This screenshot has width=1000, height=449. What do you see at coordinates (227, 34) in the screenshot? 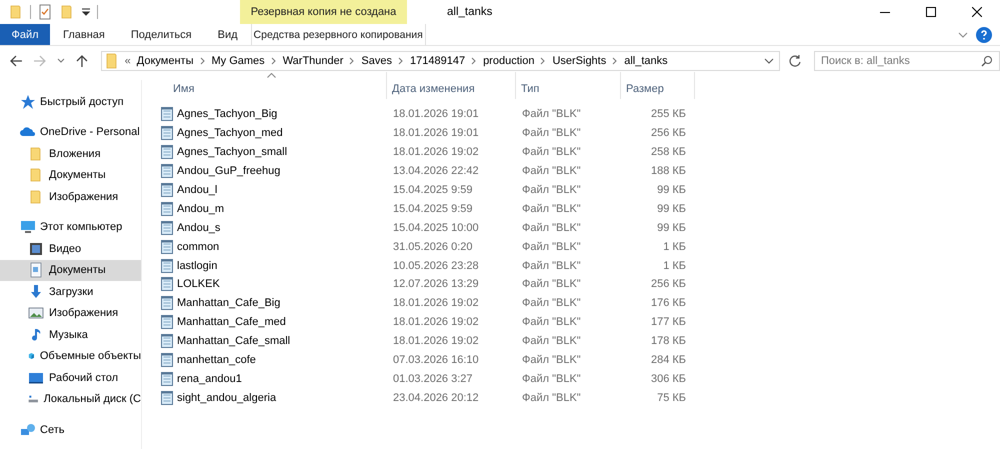
I see `ribbon-tab: Вид` at bounding box center [227, 34].